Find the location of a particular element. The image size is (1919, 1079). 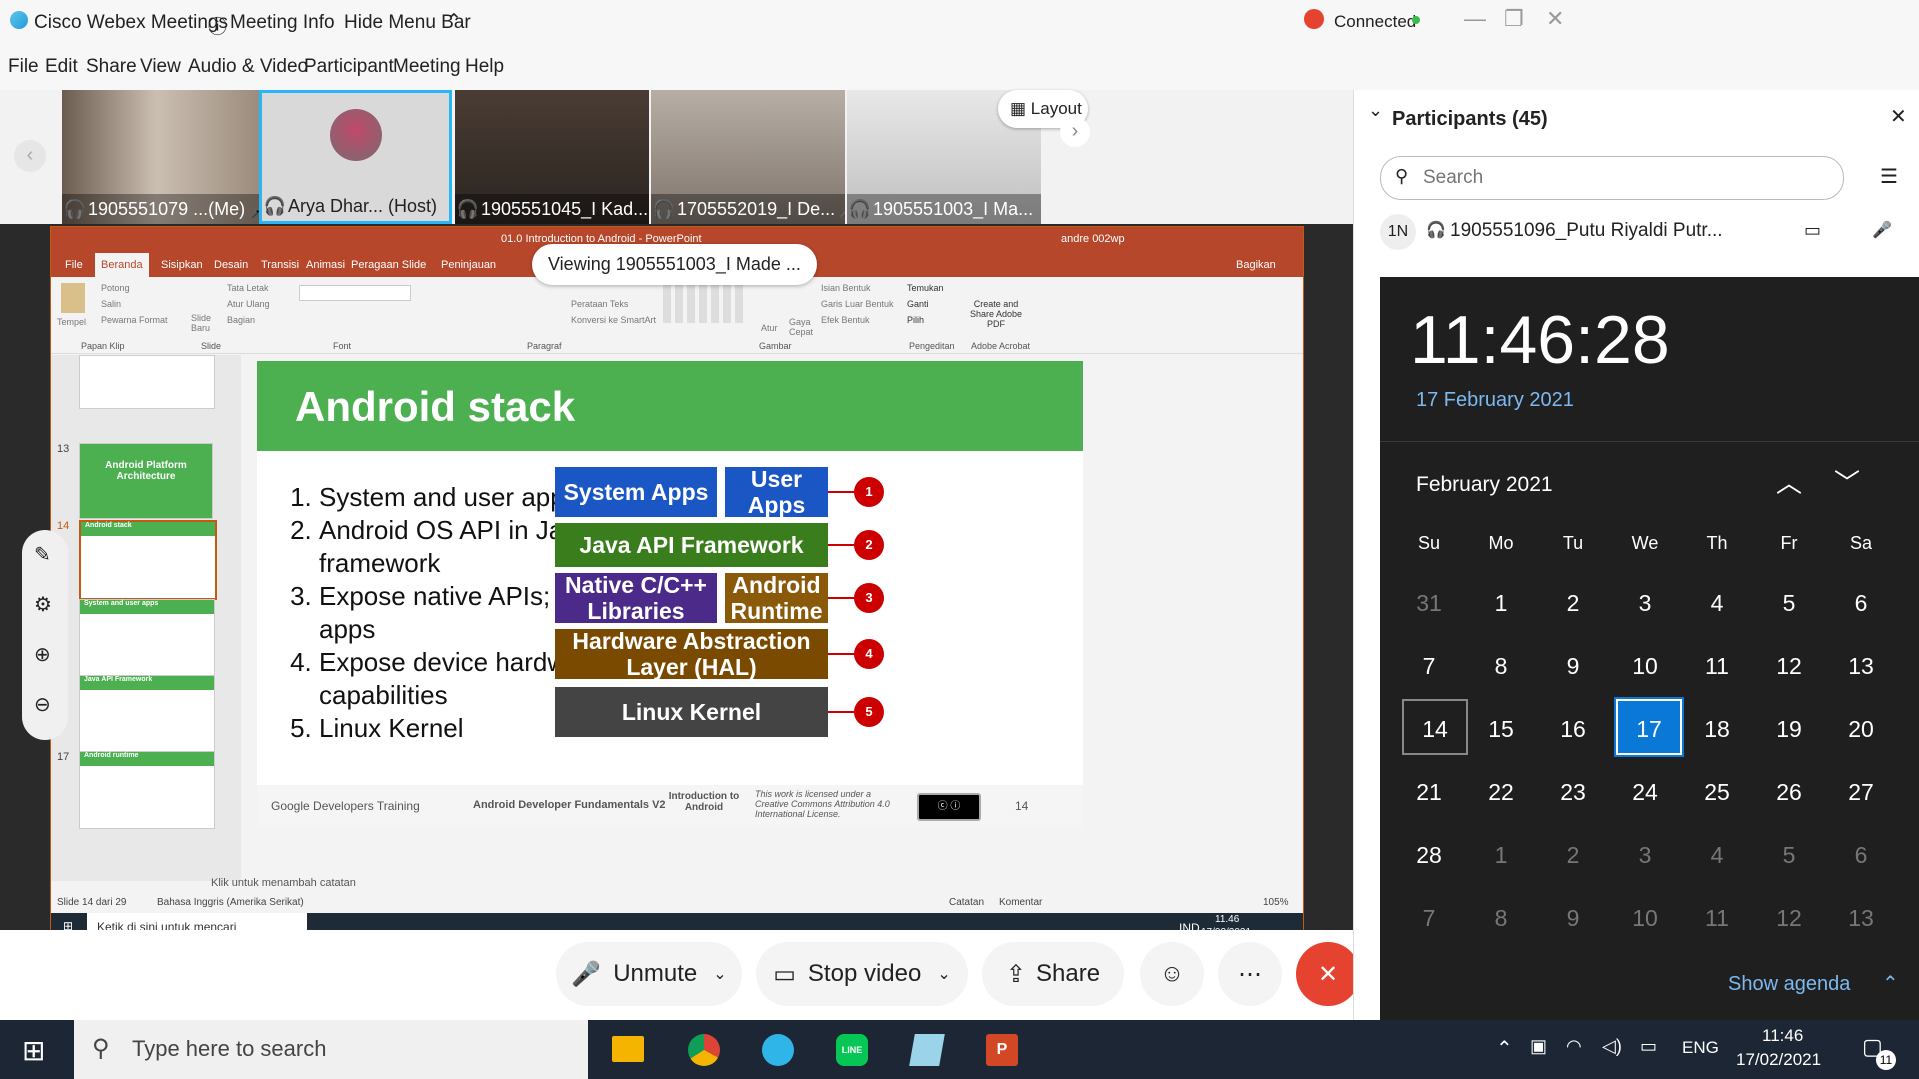

calendar-day: 25 is located at coordinates (1717, 792).